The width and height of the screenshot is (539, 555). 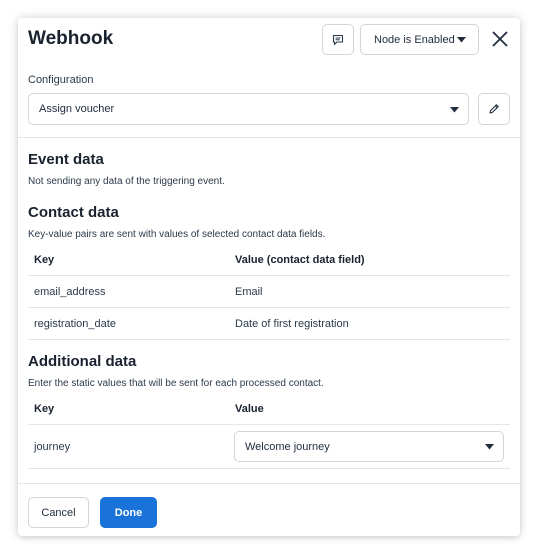 I want to click on row-value: Email, so click(x=249, y=292).